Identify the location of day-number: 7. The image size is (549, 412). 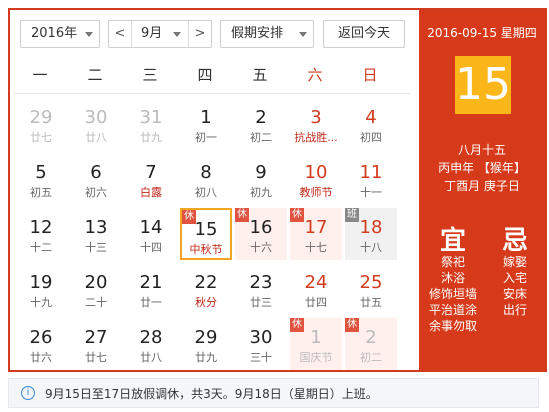
(151, 172).